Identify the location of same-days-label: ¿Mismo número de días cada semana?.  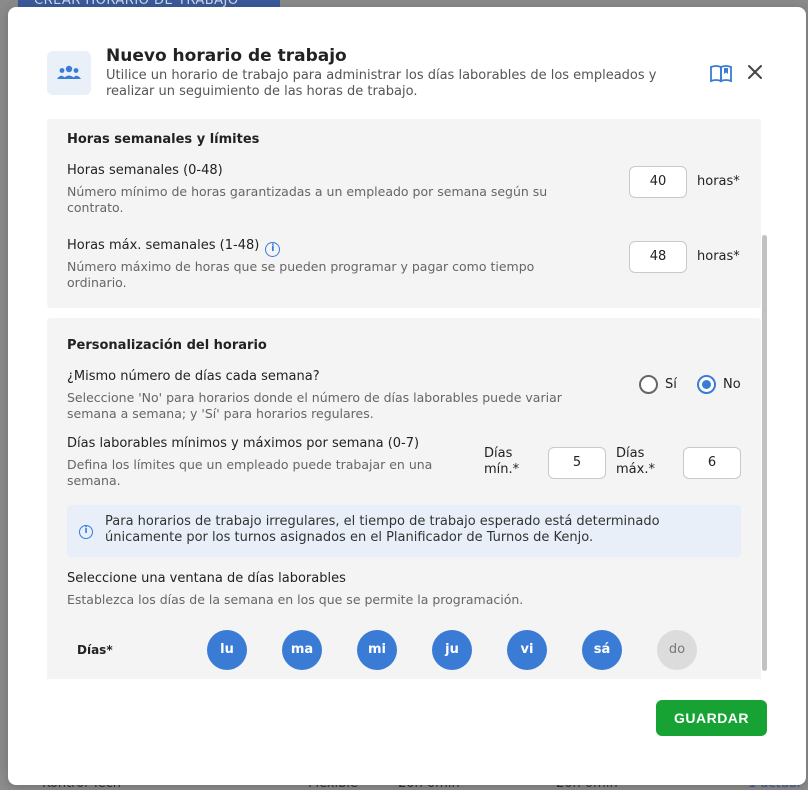
(193, 376).